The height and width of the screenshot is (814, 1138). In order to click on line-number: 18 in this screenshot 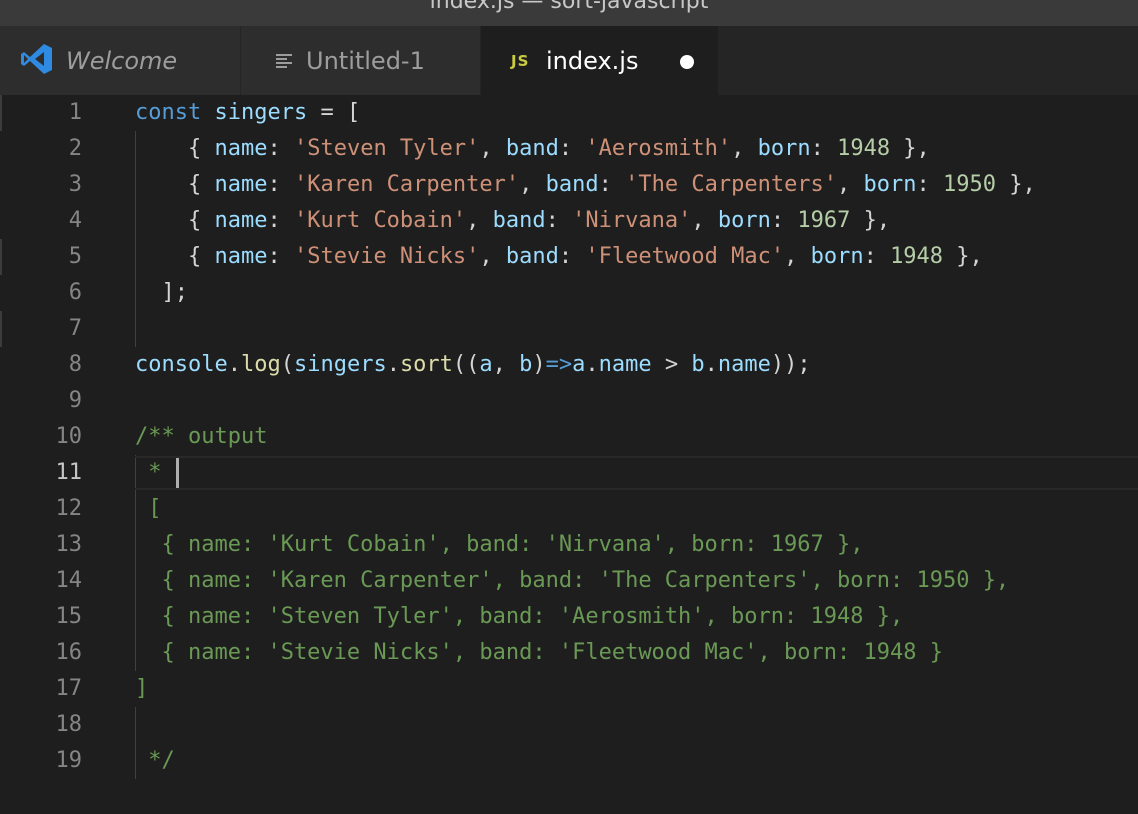, I will do `click(69, 724)`.